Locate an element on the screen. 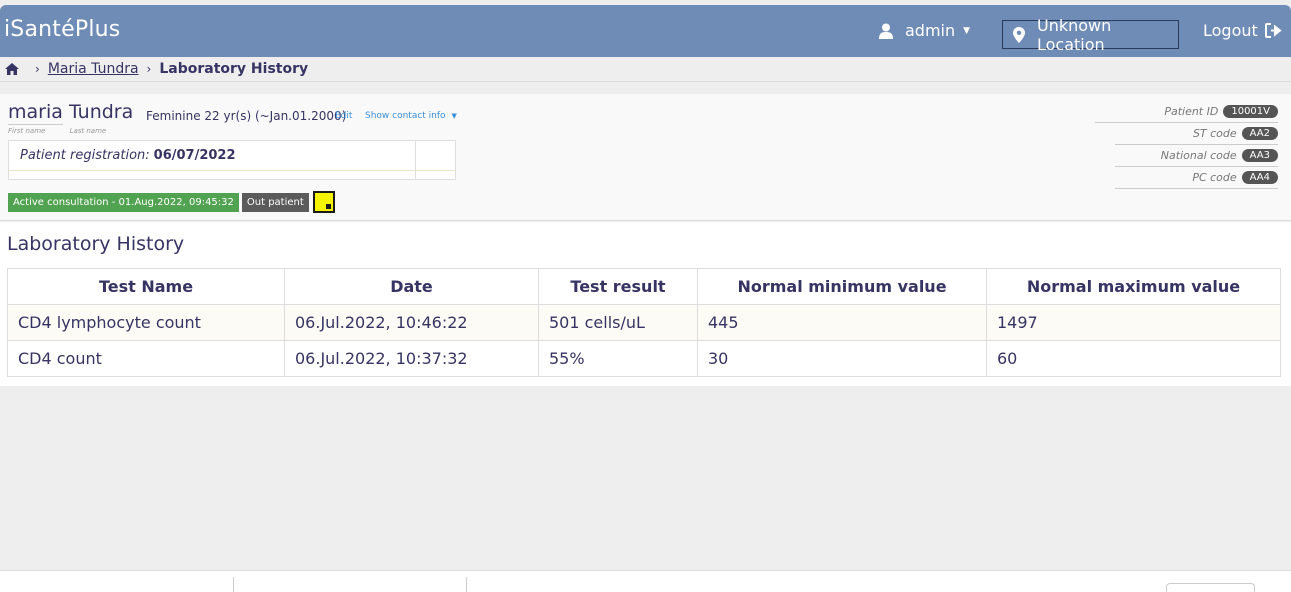  identifier-label: National code is located at coordinates (1198, 155).